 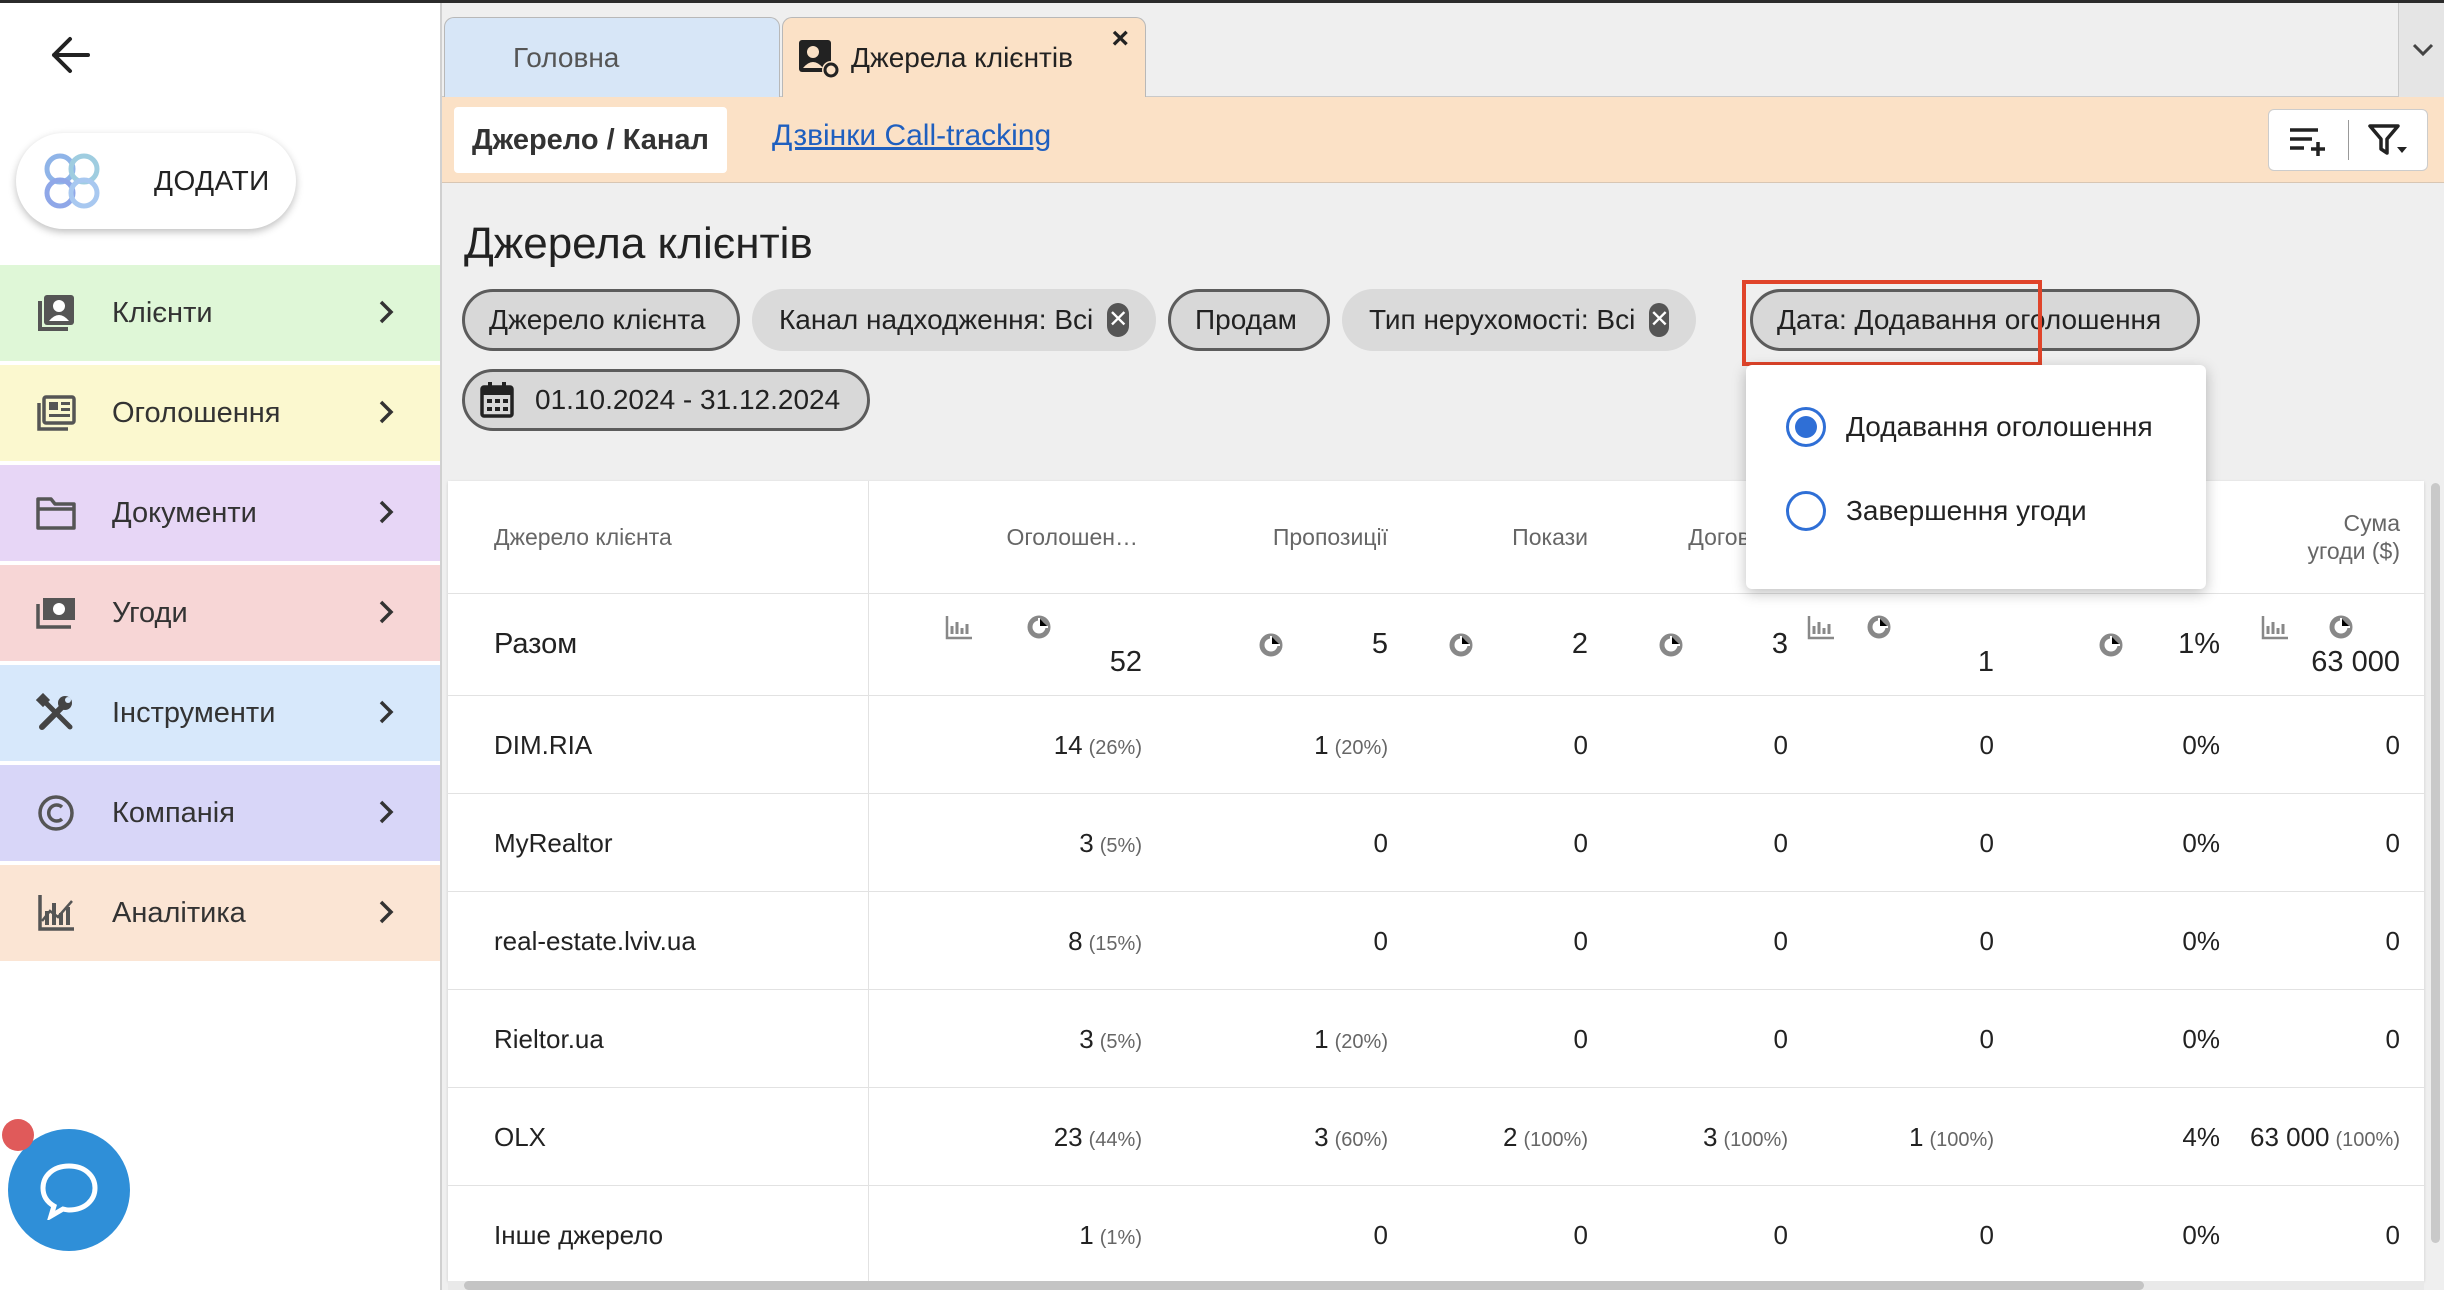 What do you see at coordinates (579, 1235) in the screenshot?
I see `row-source-name: Інше джерело` at bounding box center [579, 1235].